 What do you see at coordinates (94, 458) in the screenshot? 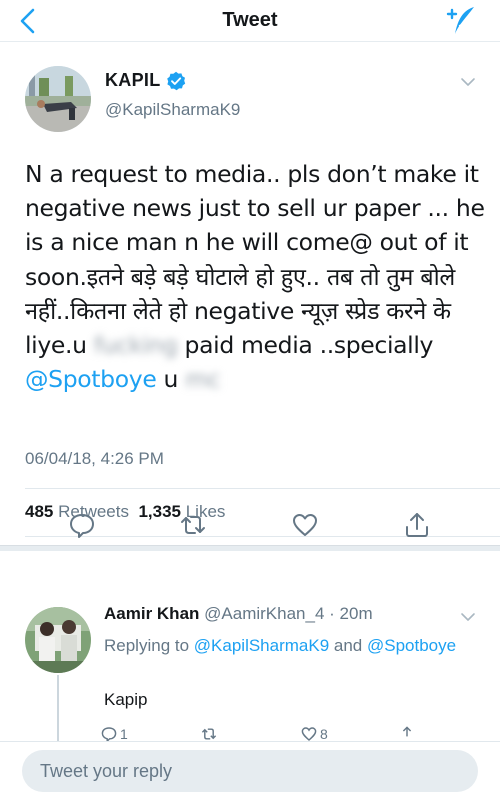
I see `tweet-timestamp: 06/04/18, 4:26 PM` at bounding box center [94, 458].